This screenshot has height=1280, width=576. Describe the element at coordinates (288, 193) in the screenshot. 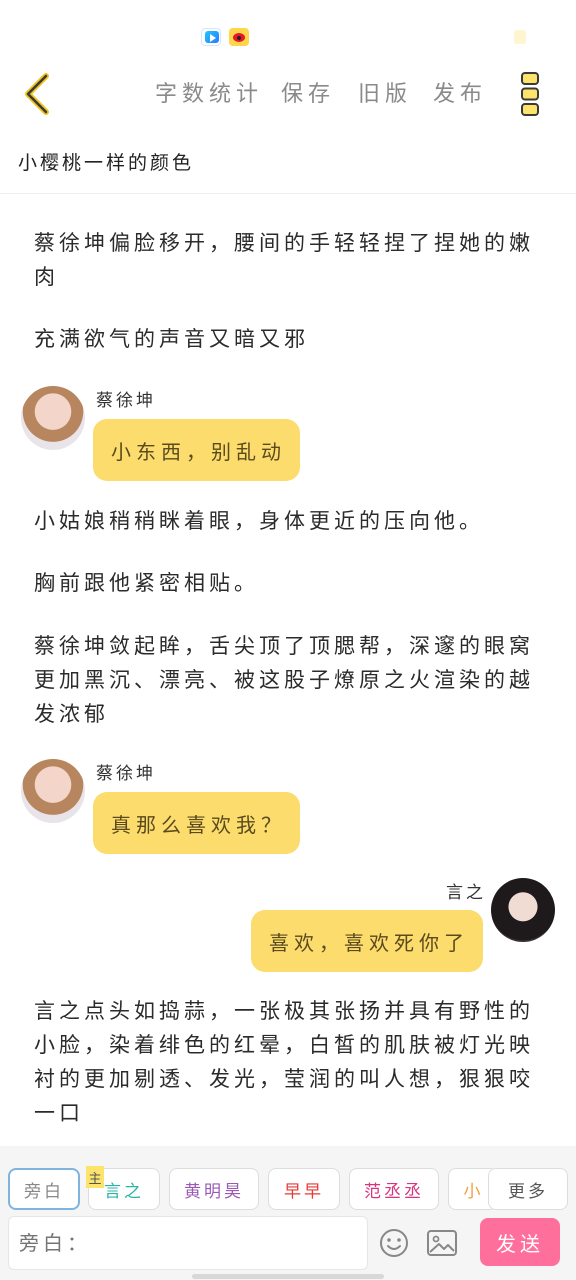

I see `divider` at that location.